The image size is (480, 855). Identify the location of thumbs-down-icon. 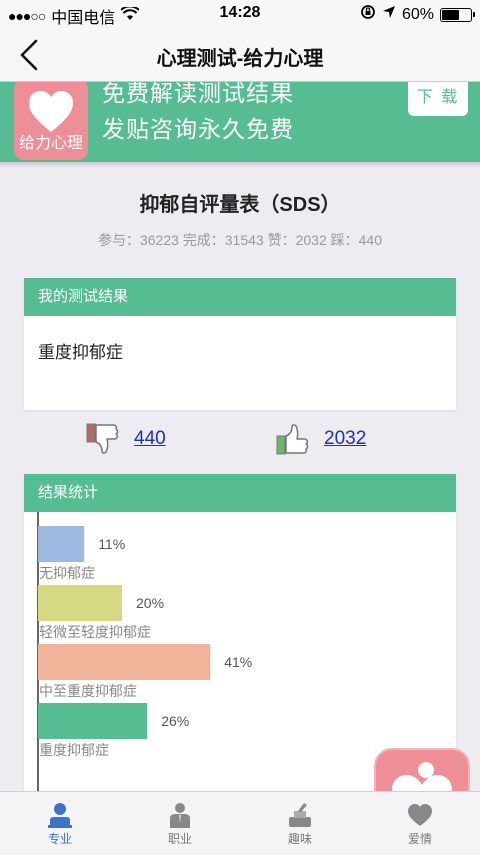
(102, 438).